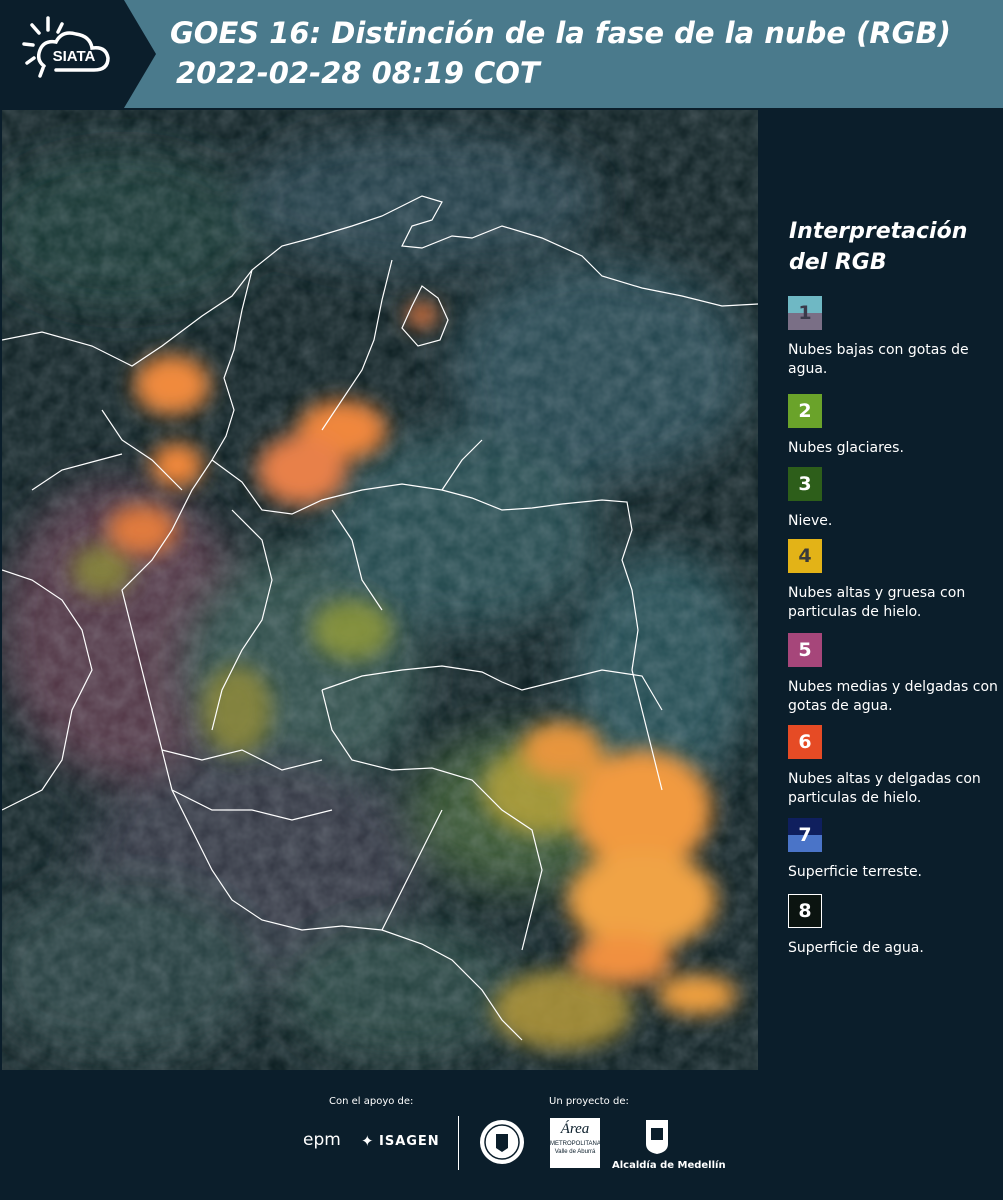 The image size is (1003, 1200). Describe the element at coordinates (895, 850) in the screenshot. I see `legend-item: 7 Superficie terreste.` at that location.